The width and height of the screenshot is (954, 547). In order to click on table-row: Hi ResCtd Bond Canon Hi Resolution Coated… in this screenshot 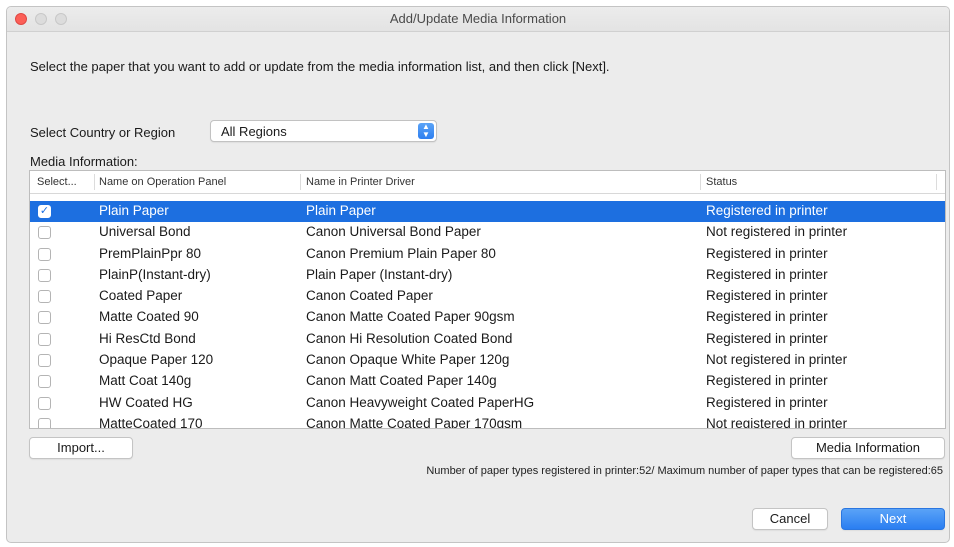, I will do `click(487, 339)`.